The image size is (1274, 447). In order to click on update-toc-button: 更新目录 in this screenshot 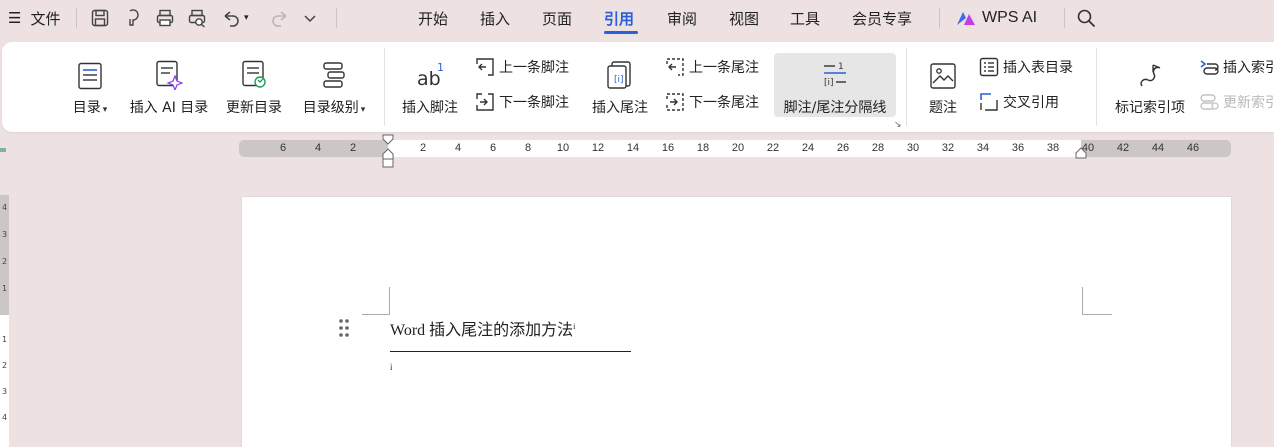, I will do `click(254, 85)`.